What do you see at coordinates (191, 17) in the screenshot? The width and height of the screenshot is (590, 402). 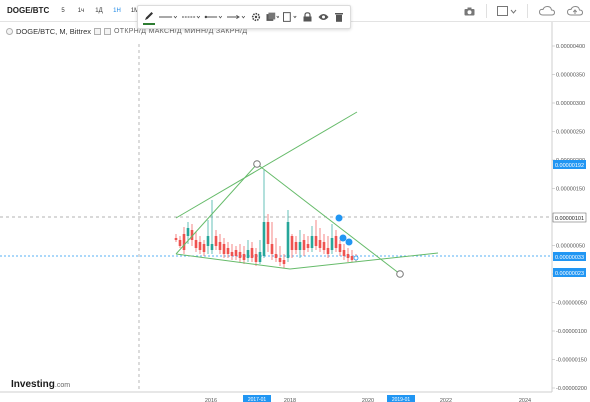 I see `line-width-icon` at bounding box center [191, 17].